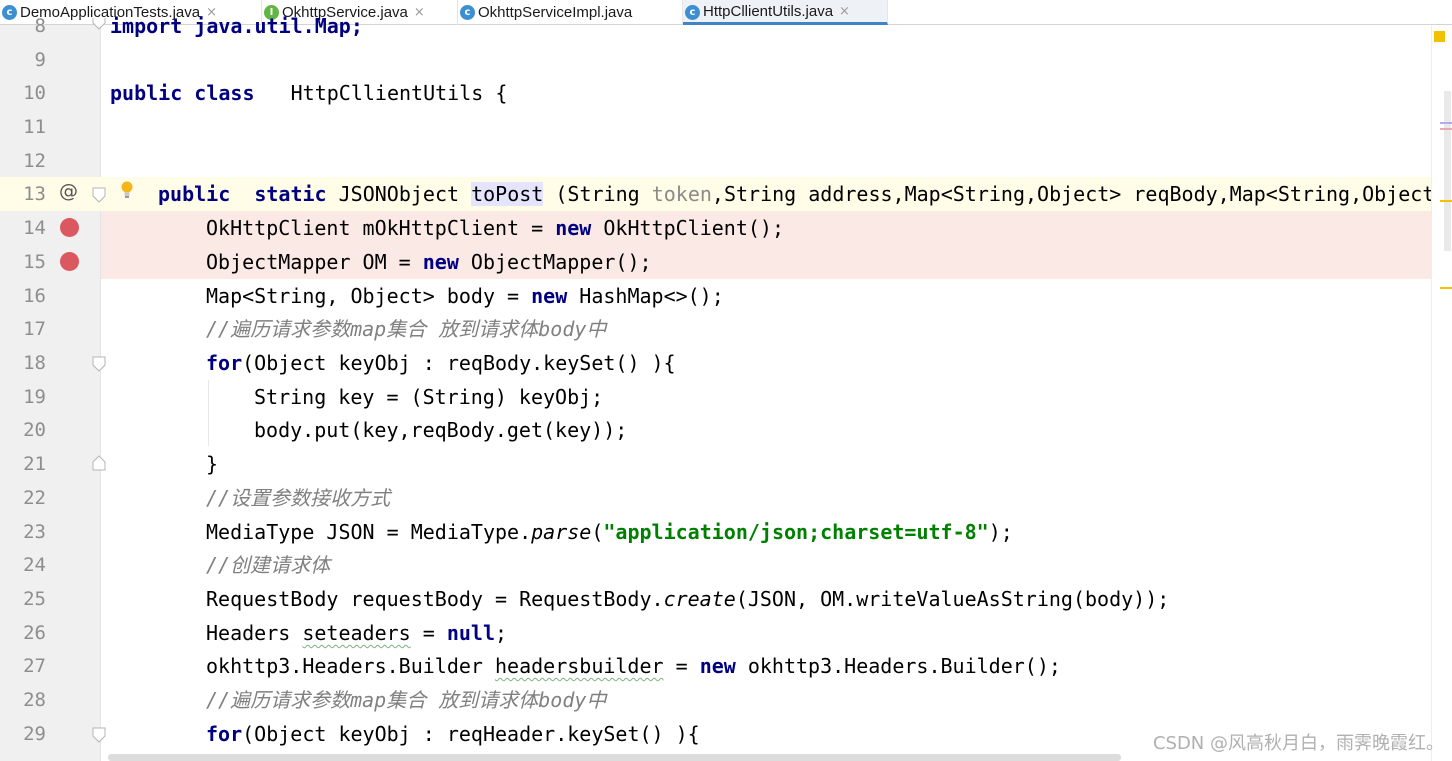  Describe the element at coordinates (381, 93) in the screenshot. I see `code-token: HttpCllientUtils {` at that location.